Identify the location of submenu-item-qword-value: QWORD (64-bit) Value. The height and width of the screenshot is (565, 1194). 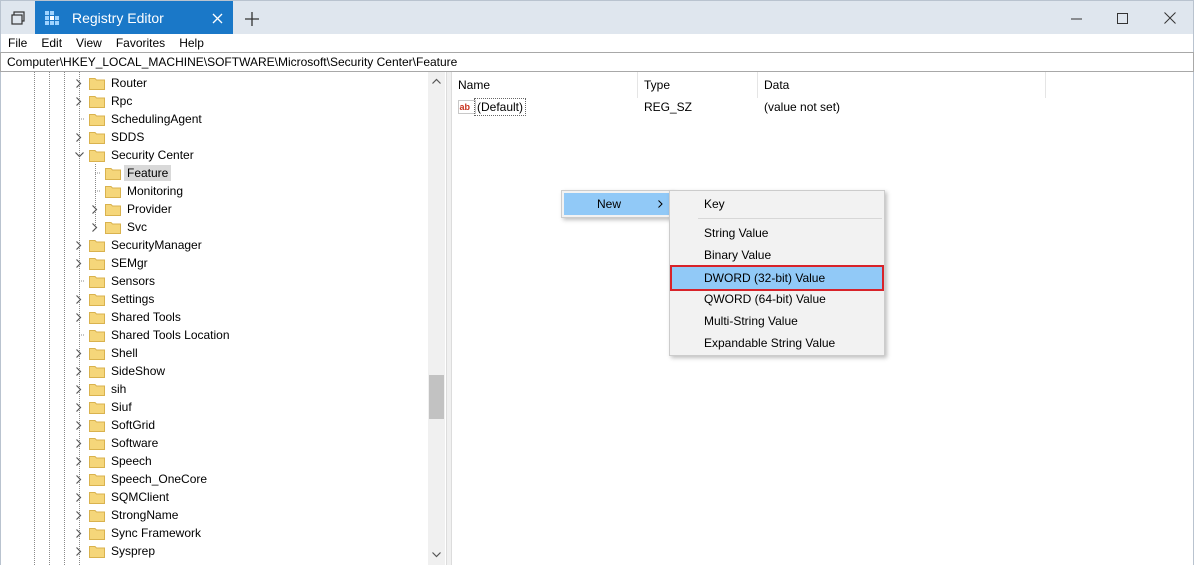
(777, 299).